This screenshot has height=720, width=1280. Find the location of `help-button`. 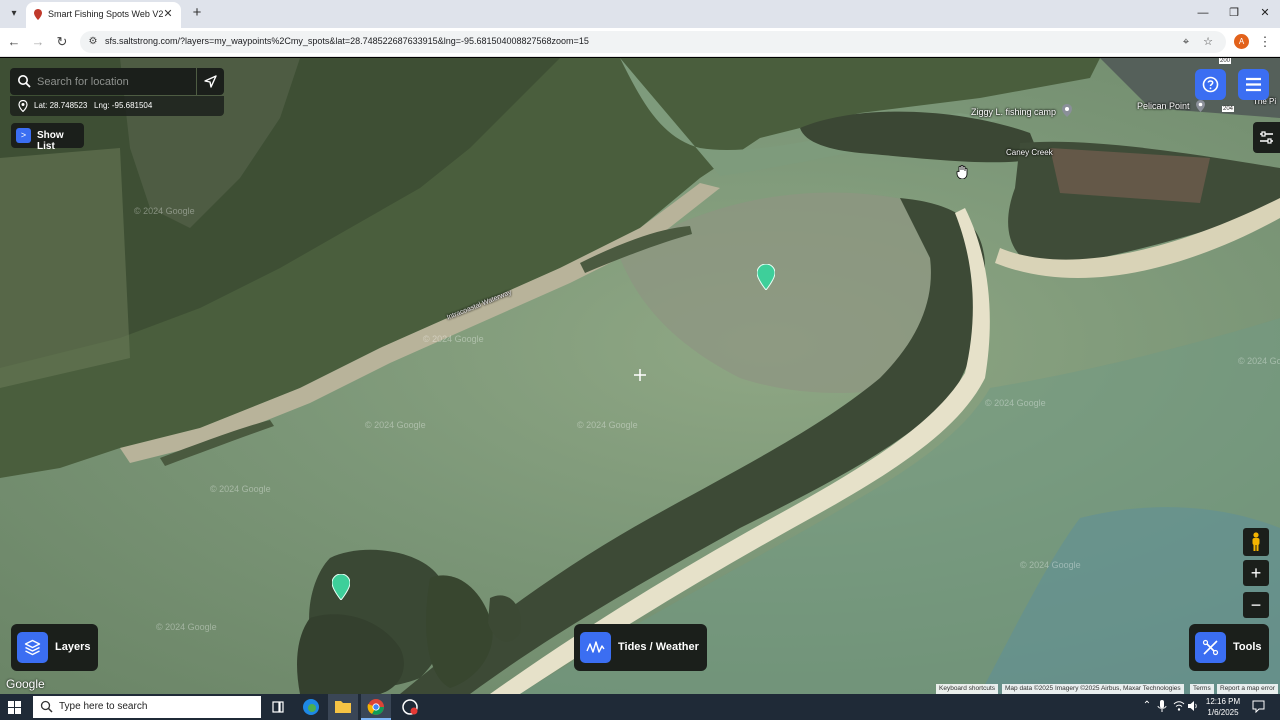

help-button is located at coordinates (1210, 84).